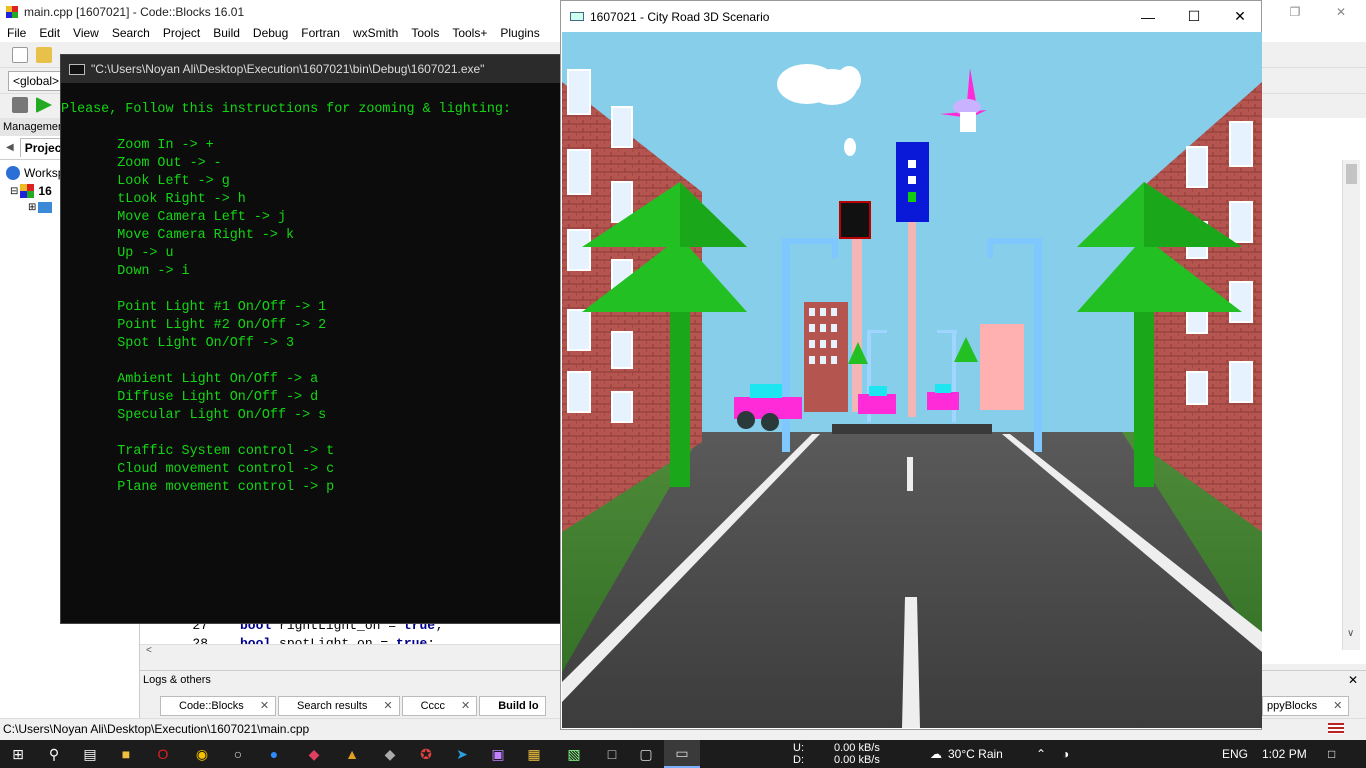  I want to click on menu-tools-plus: Tools+, so click(469, 33).